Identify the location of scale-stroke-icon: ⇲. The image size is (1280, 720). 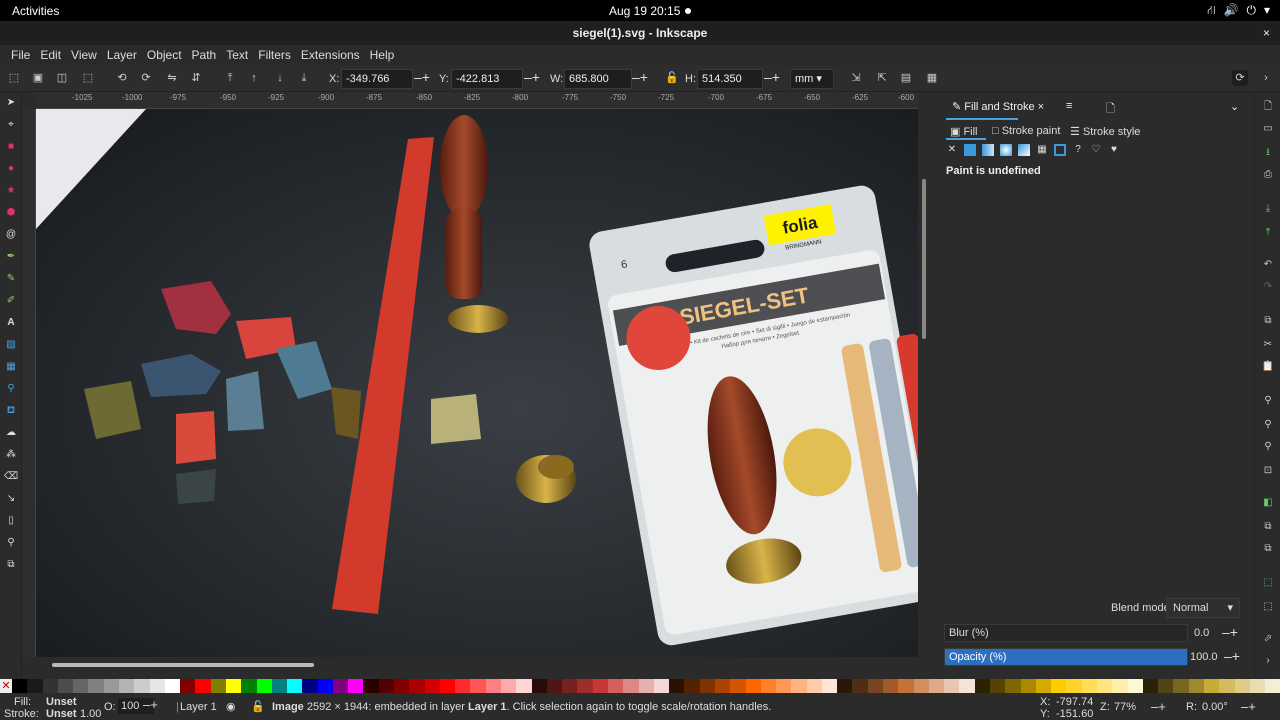
(856, 78).